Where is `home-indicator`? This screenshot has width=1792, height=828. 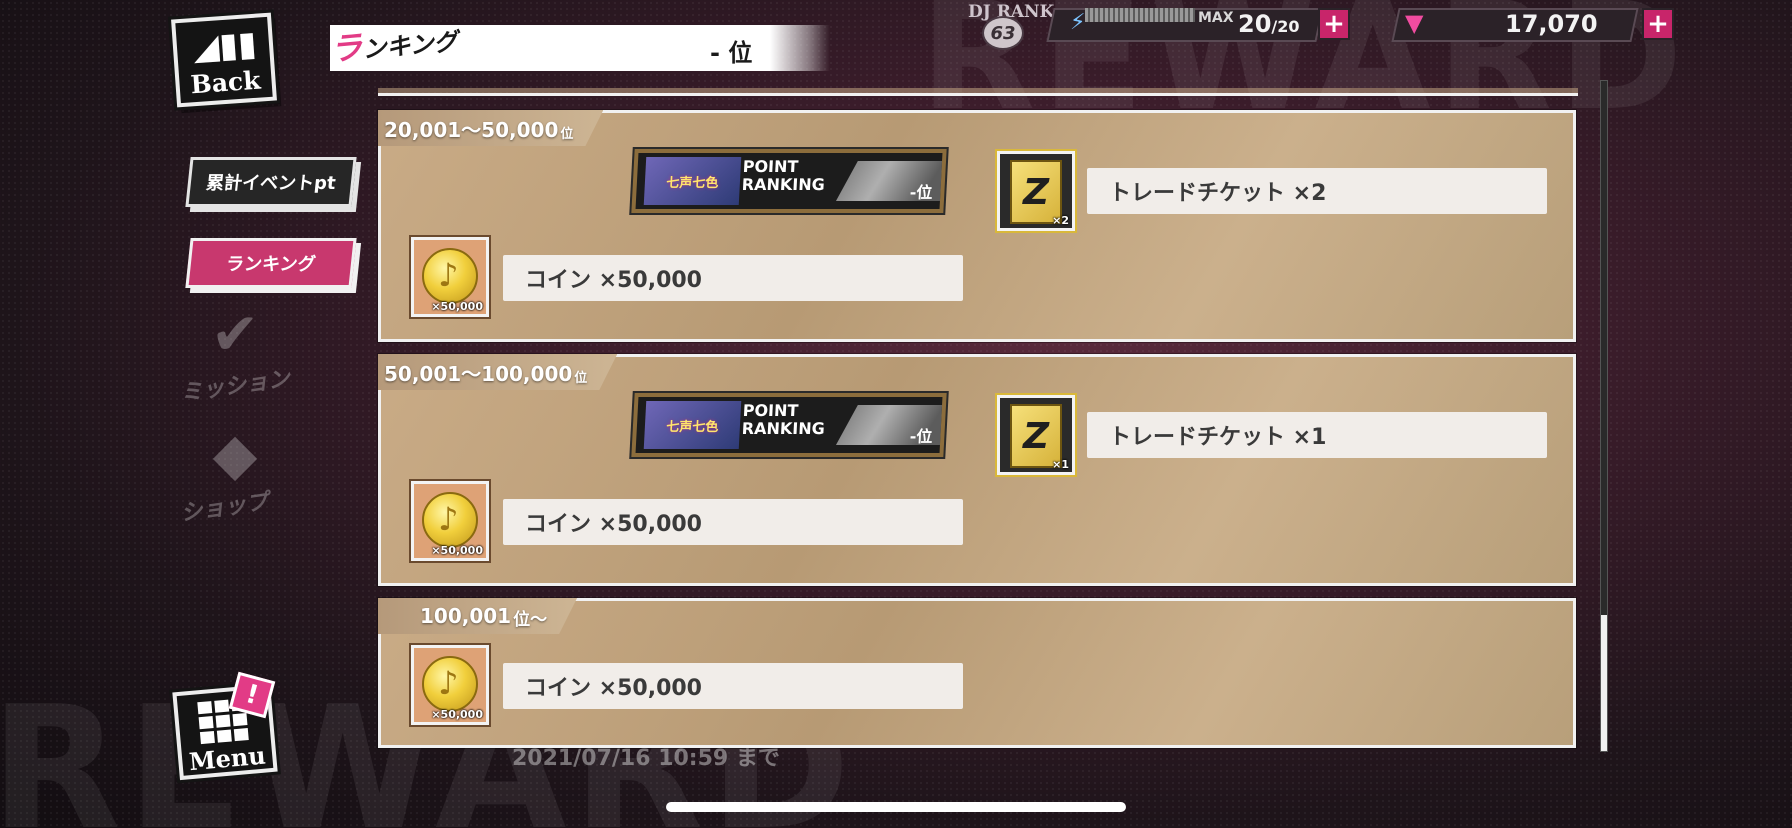 home-indicator is located at coordinates (896, 807).